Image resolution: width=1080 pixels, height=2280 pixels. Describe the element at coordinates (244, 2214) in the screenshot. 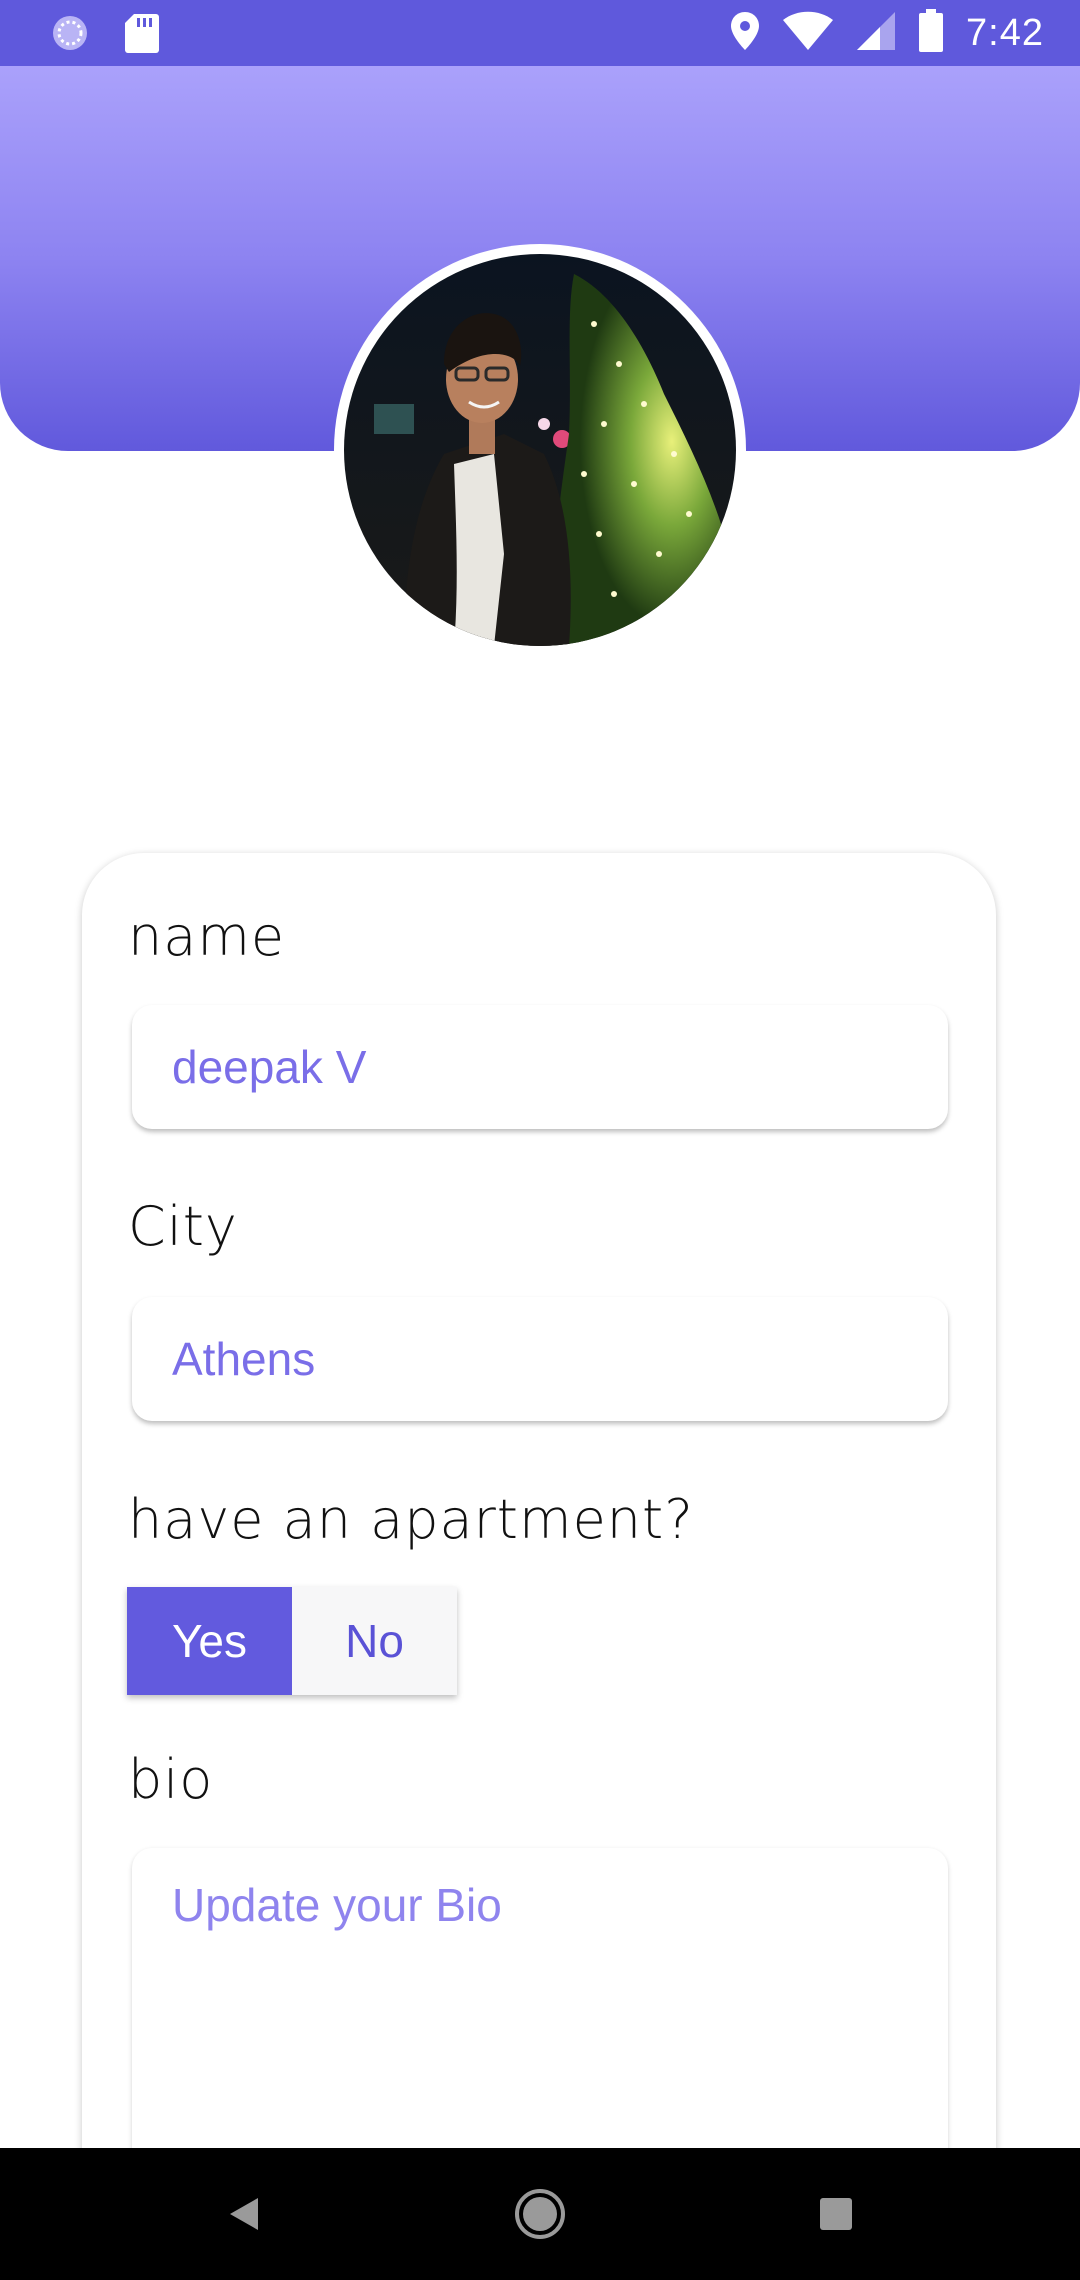

I see `back-icon` at that location.